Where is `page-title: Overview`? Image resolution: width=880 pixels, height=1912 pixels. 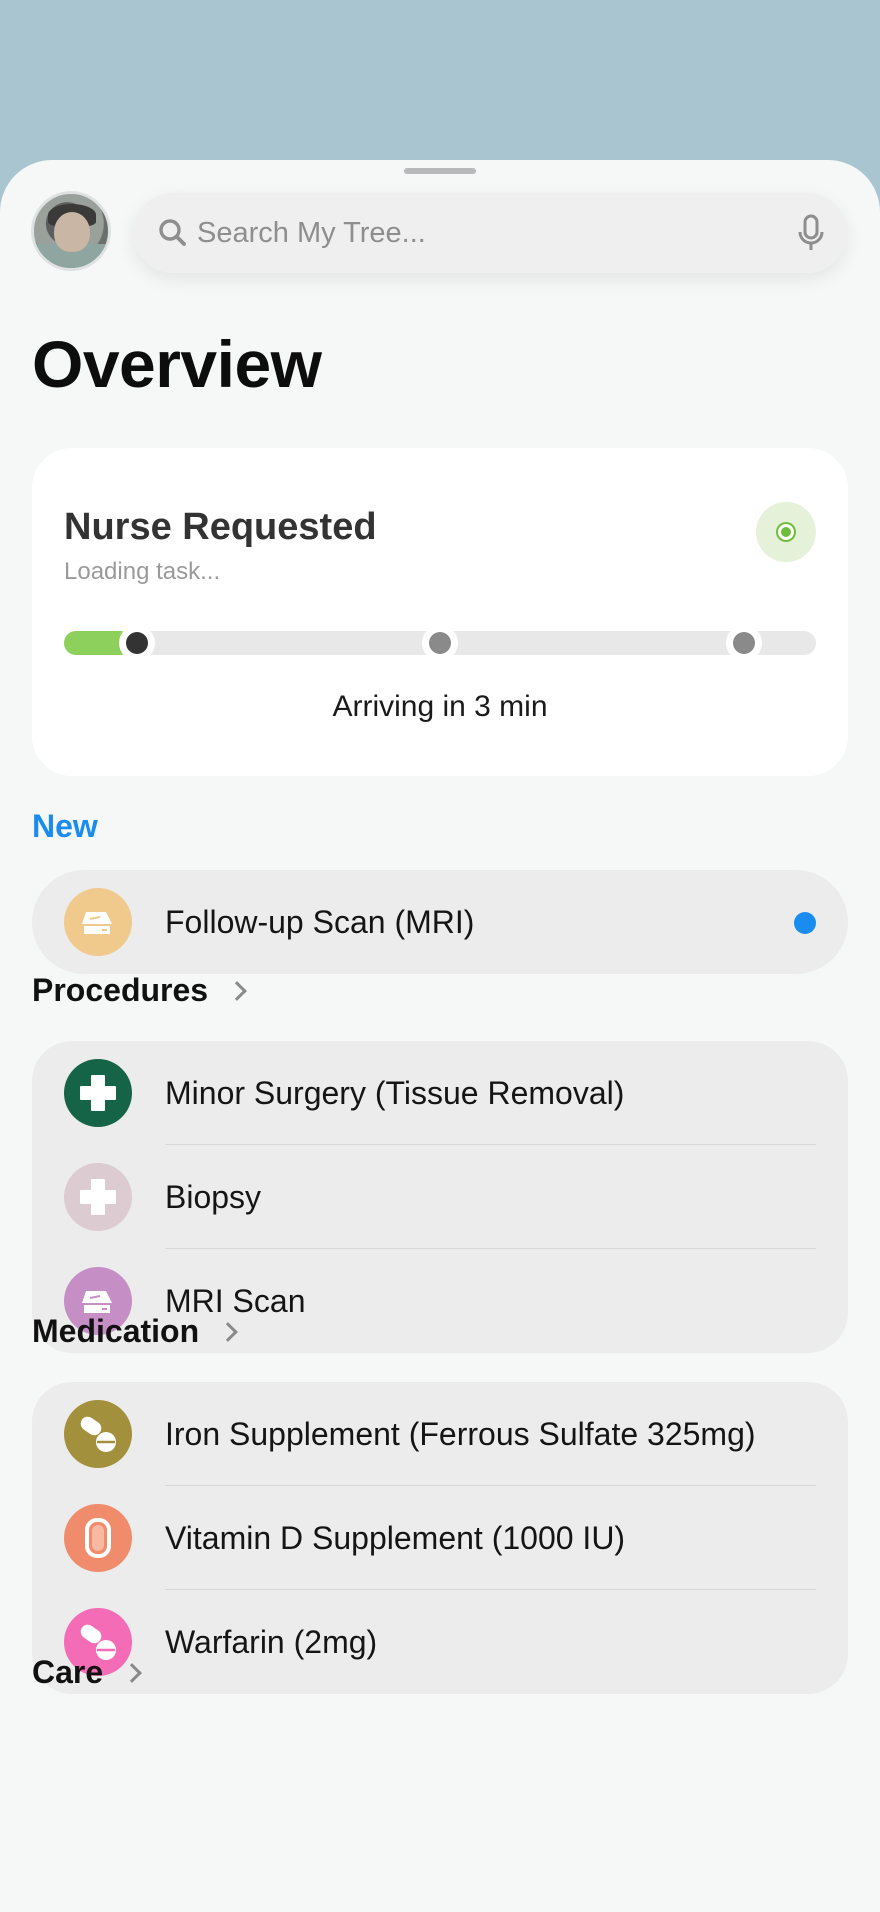
page-title: Overview is located at coordinates (177, 364).